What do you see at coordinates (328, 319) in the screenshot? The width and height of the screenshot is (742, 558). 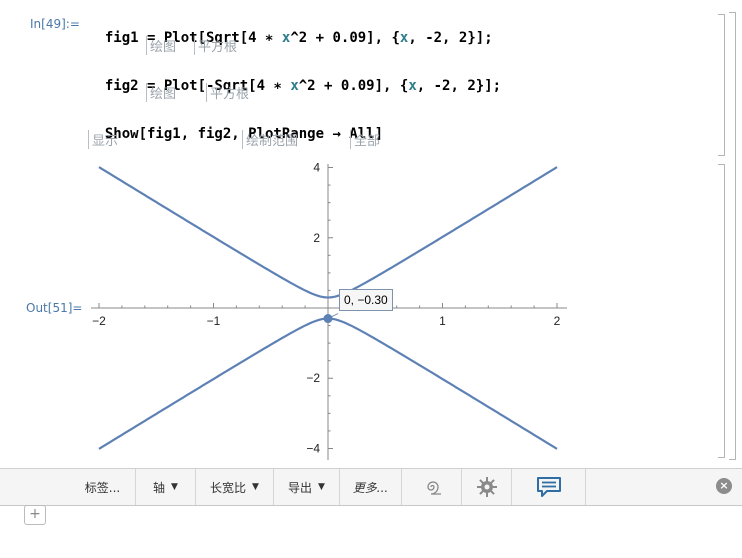 I see `highlight-point` at bounding box center [328, 319].